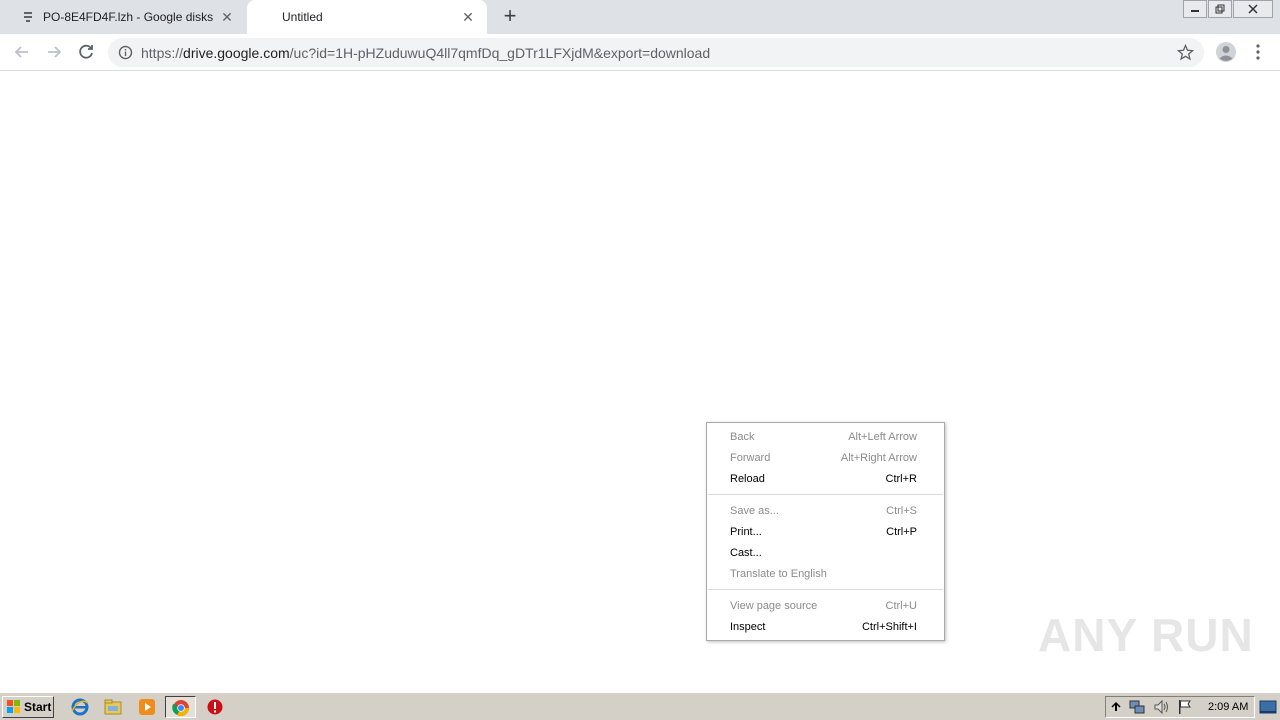 The width and height of the screenshot is (1280, 720). I want to click on chrome-taskbar-button, so click(180, 707).